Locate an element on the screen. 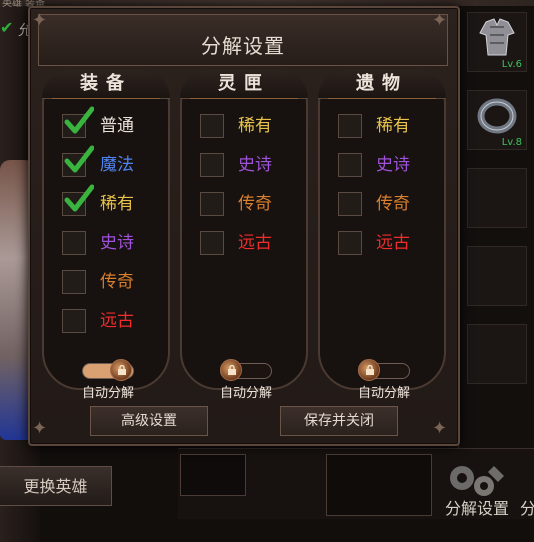 This screenshot has height=542, width=534. inventory-level: Lv.8 is located at coordinates (511, 142).